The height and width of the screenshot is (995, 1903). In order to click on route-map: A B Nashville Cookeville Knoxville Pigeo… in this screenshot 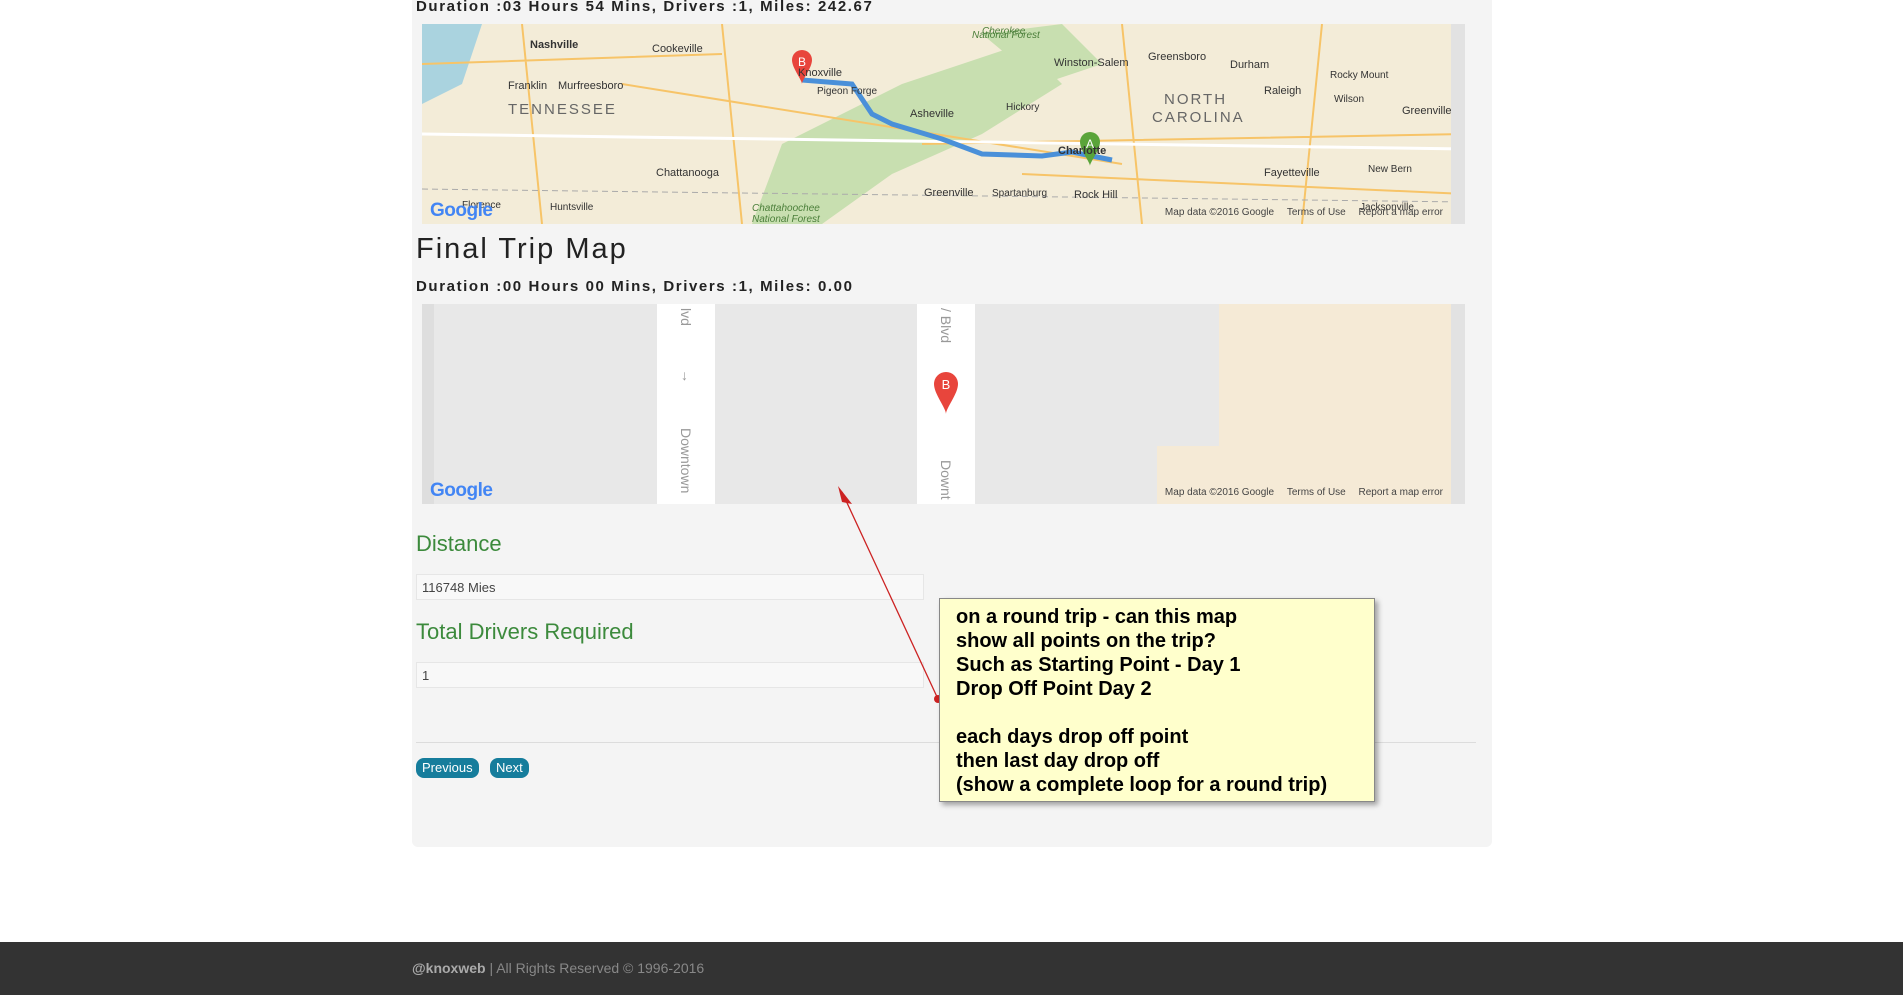, I will do `click(943, 124)`.